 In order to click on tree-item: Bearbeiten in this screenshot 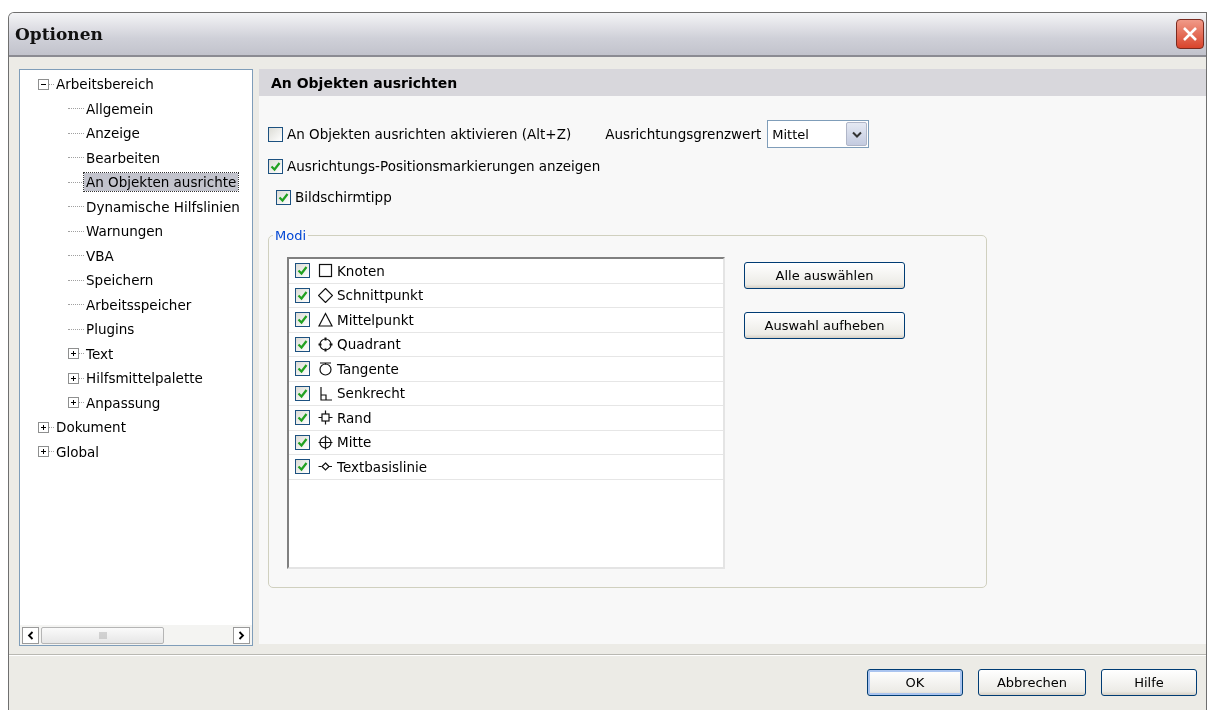, I will do `click(123, 157)`.